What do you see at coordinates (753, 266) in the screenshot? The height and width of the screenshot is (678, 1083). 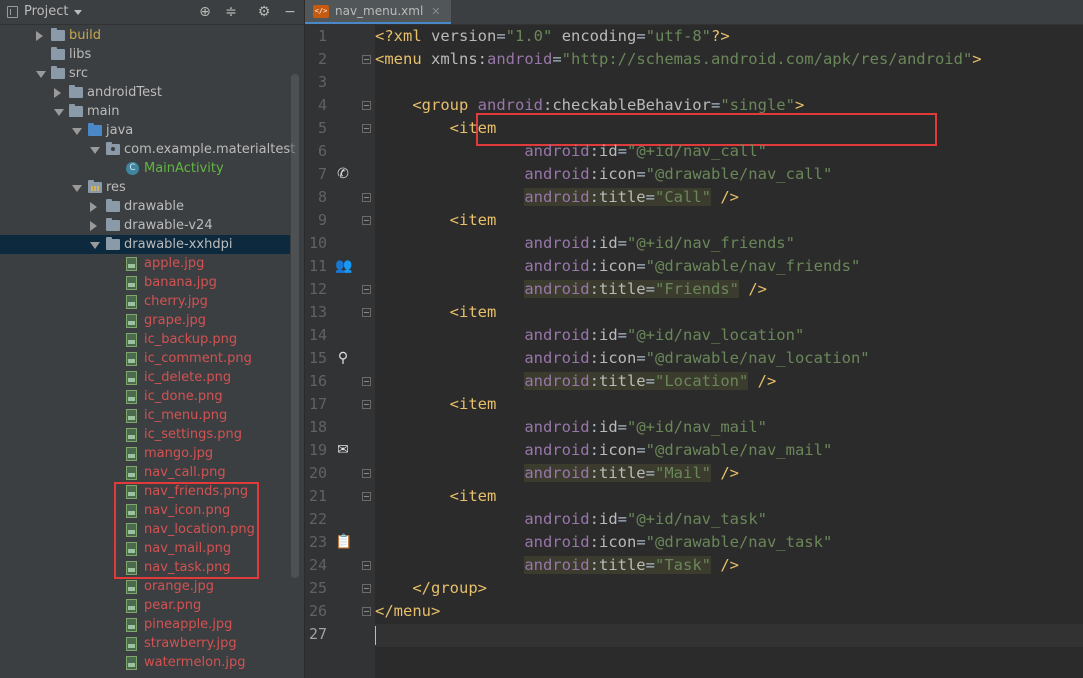 I see `code-token: "@drawable/nav_friends"` at bounding box center [753, 266].